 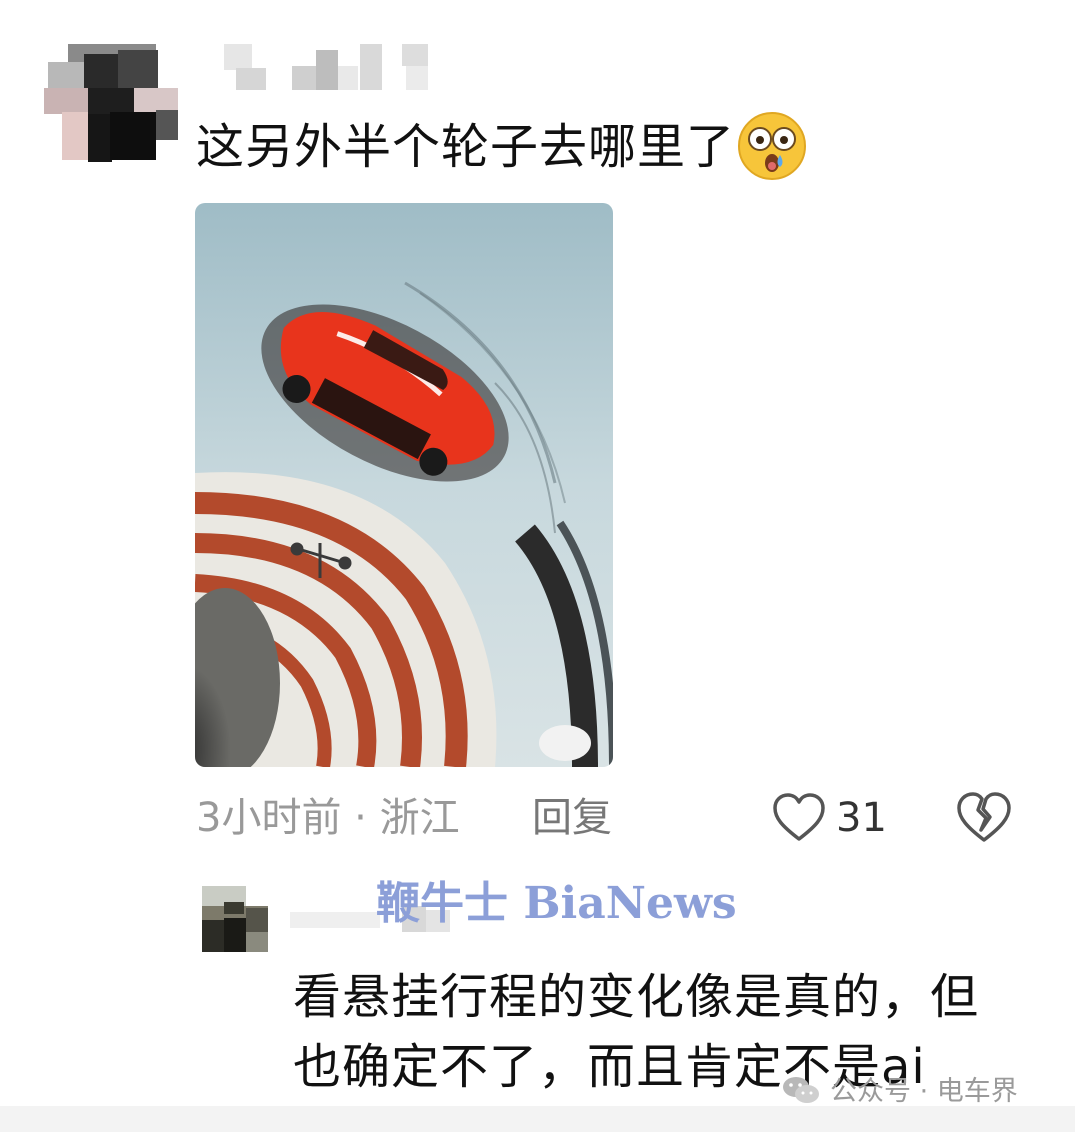 What do you see at coordinates (799, 818) in the screenshot?
I see `heart-icon` at bounding box center [799, 818].